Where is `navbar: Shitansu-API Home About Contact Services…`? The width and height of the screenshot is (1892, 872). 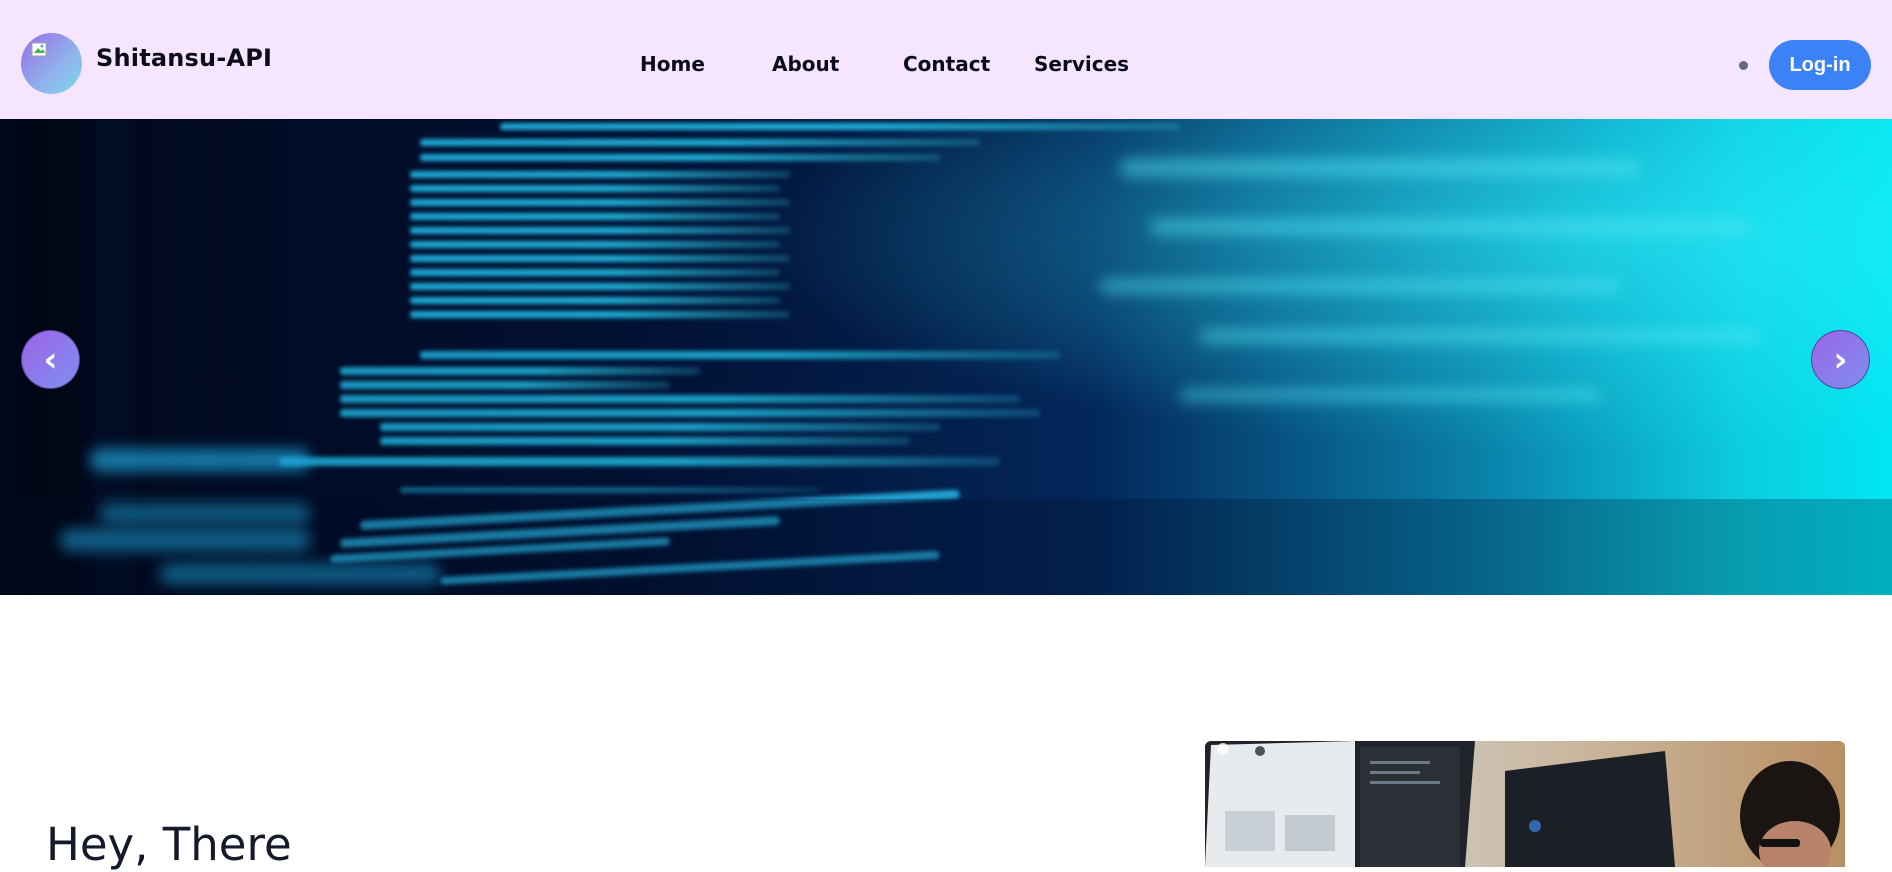
navbar: Shitansu-API Home About Contact Services… is located at coordinates (946, 59).